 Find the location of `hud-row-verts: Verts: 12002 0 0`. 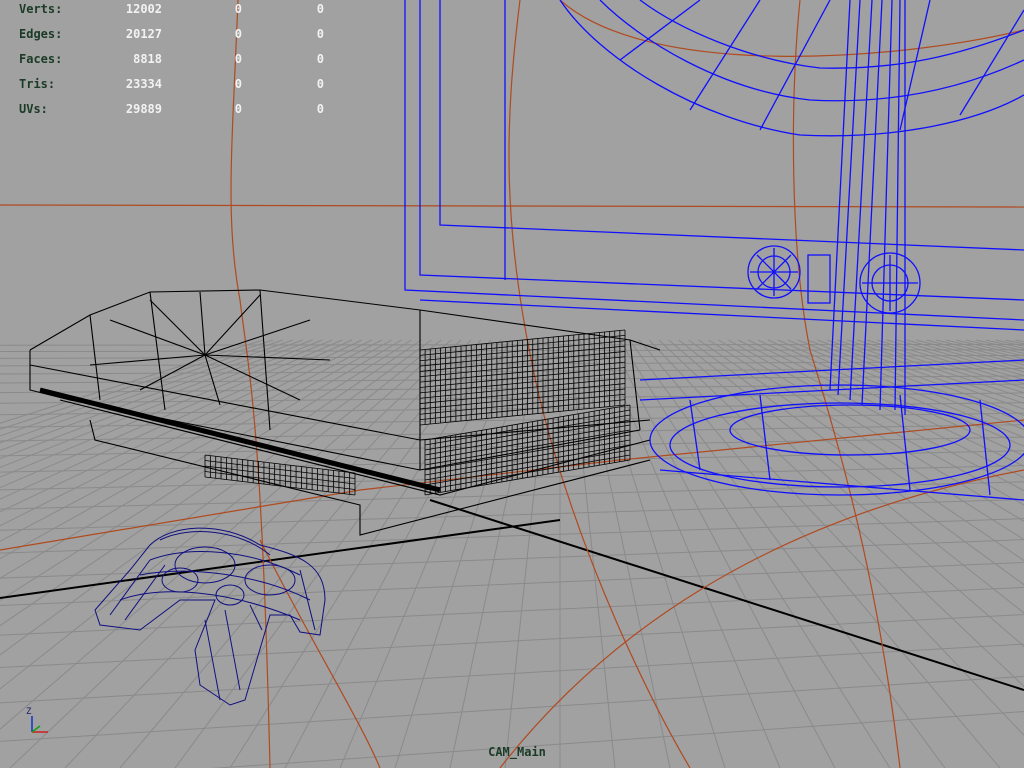

hud-row-verts: Verts: 12002 0 0 is located at coordinates (170, 14).